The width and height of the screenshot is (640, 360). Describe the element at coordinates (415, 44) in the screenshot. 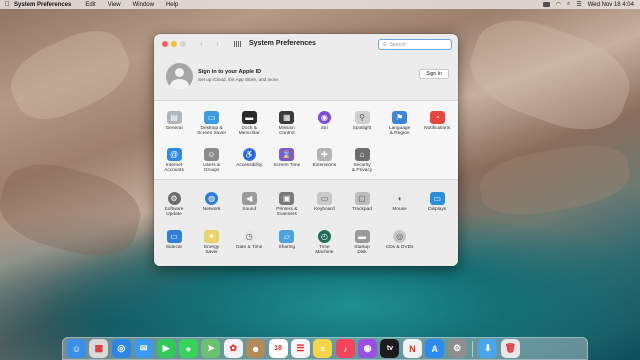

I see `search-field: ⚲ Search` at that location.